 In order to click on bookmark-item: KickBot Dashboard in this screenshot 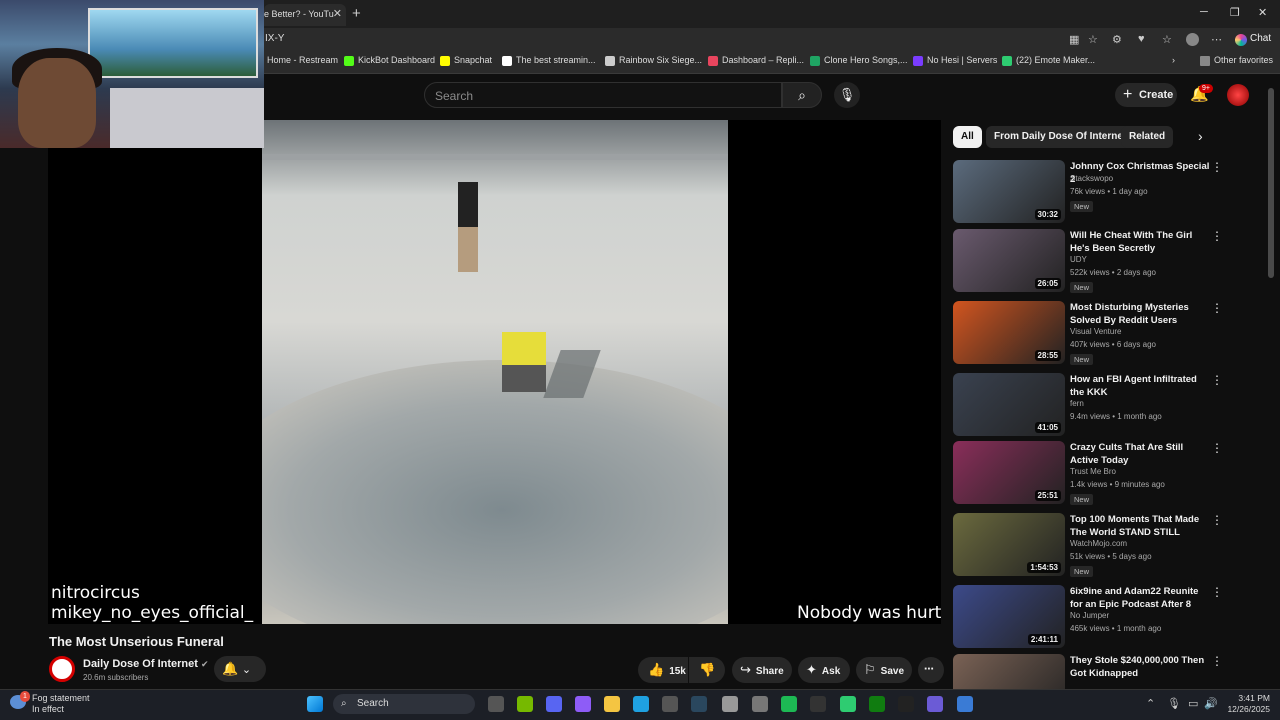, I will do `click(389, 60)`.